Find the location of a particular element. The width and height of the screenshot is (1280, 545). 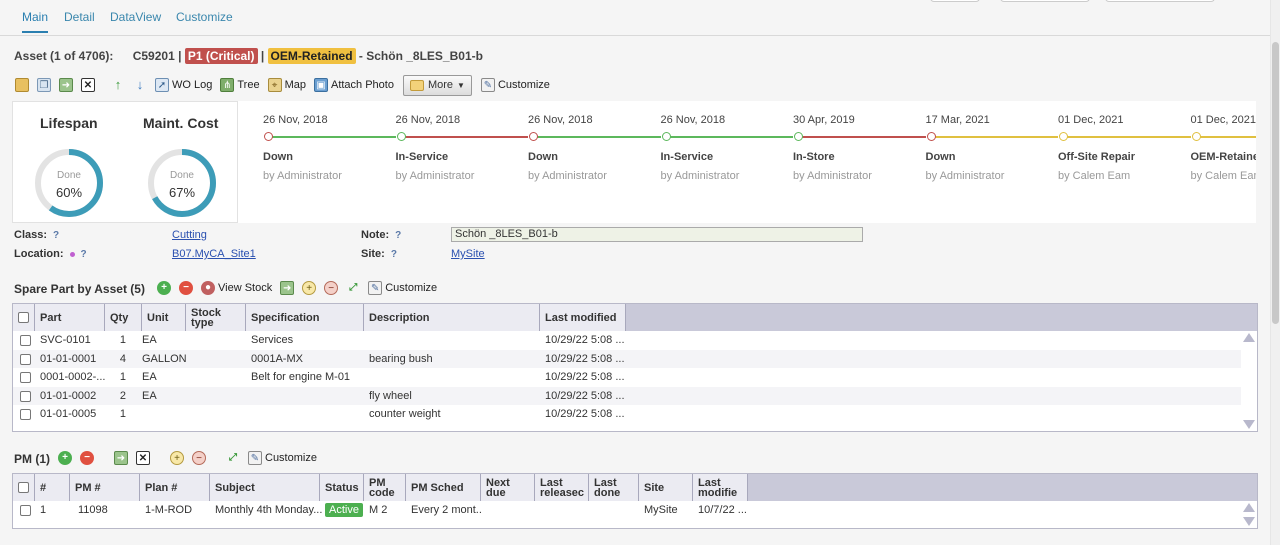

location-link: B07.MyCA_Site1 is located at coordinates (214, 254).